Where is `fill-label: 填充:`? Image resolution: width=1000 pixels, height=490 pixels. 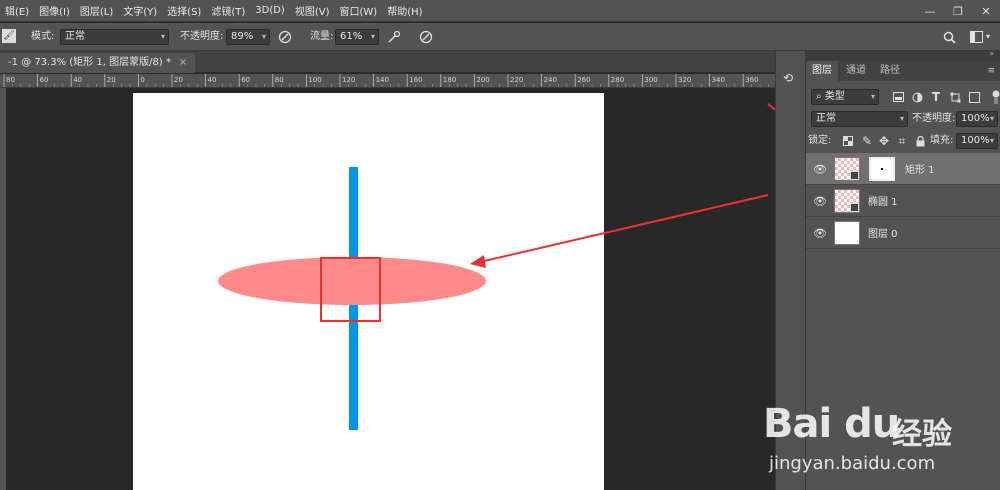 fill-label: 填充: is located at coordinates (942, 140).